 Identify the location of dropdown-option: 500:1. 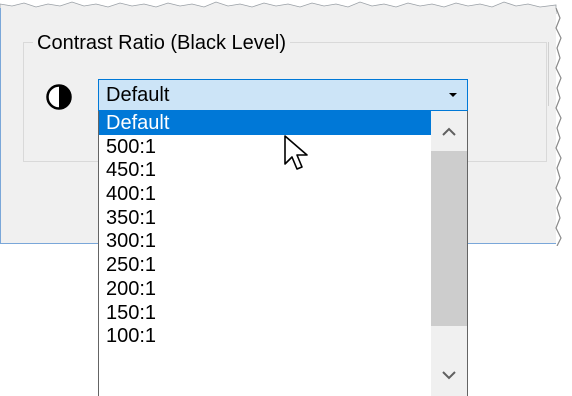
(265, 147).